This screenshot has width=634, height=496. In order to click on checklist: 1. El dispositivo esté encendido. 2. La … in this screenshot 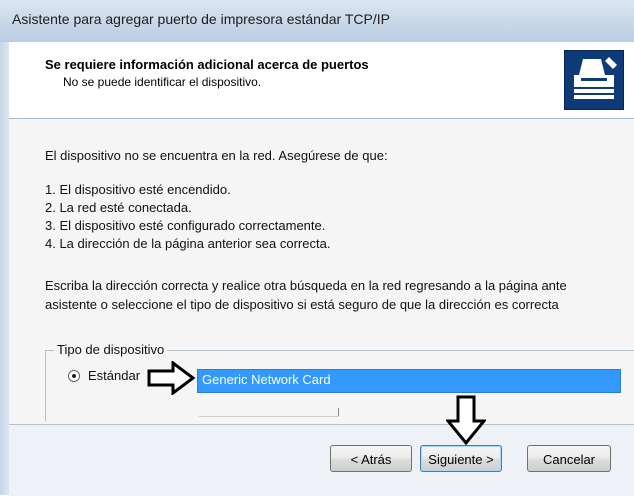, I will do `click(187, 217)`.